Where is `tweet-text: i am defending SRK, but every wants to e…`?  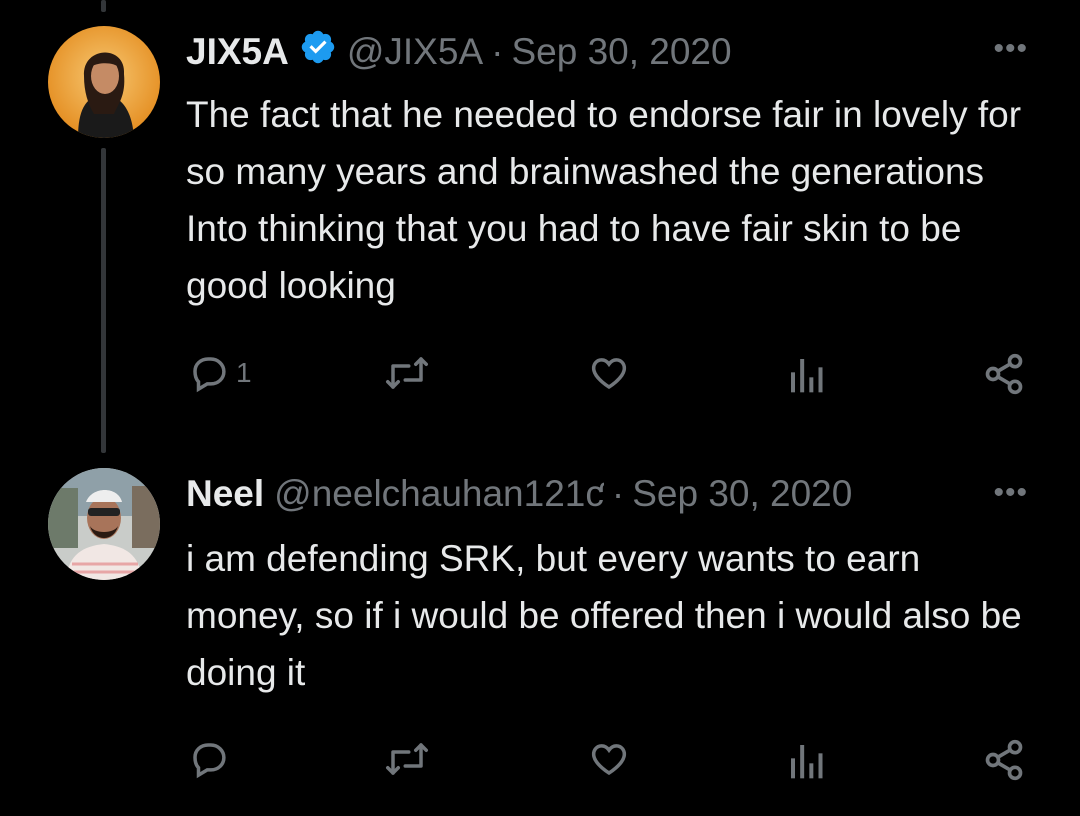 tweet-text: i am defending SRK, but every wants to e… is located at coordinates (604, 615).